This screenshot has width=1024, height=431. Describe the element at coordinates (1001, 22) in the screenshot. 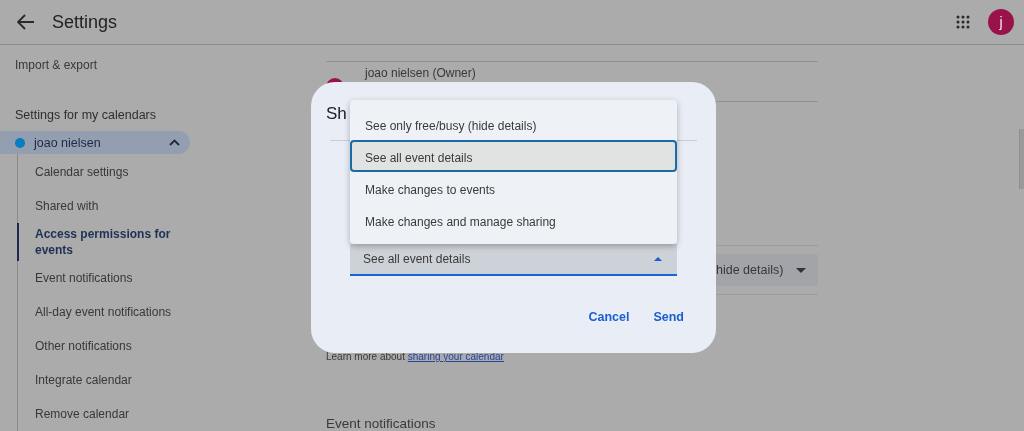

I see `avatar: j` at that location.